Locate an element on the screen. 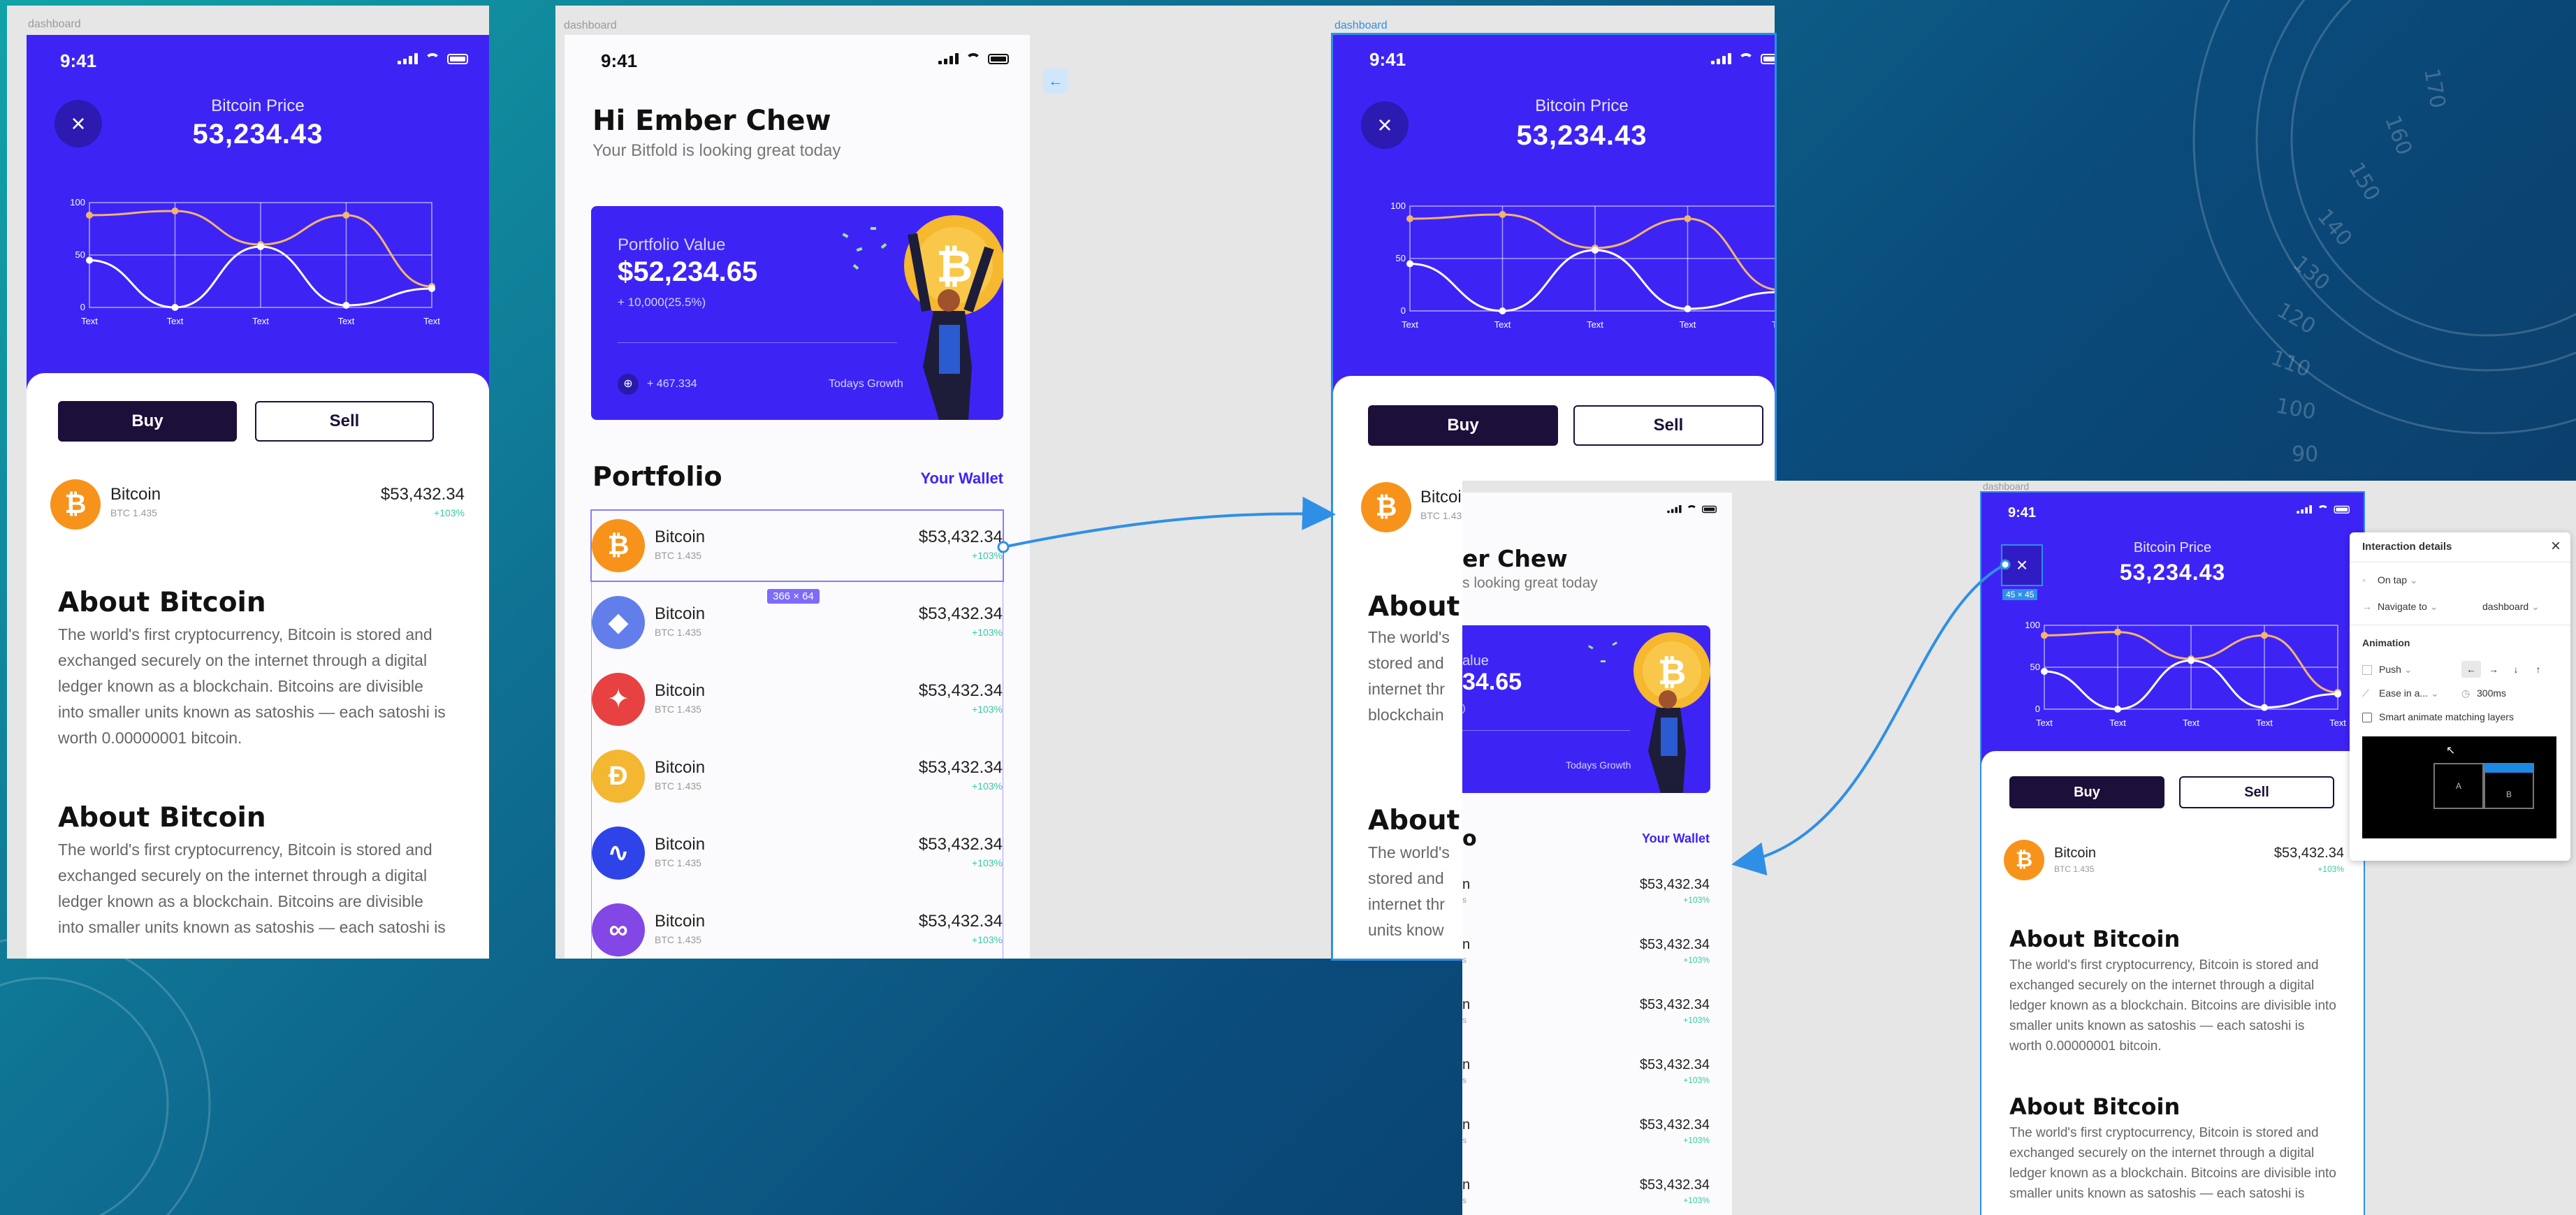 The image size is (2576, 1215). card-label: Portfolio Value is located at coordinates (672, 244).